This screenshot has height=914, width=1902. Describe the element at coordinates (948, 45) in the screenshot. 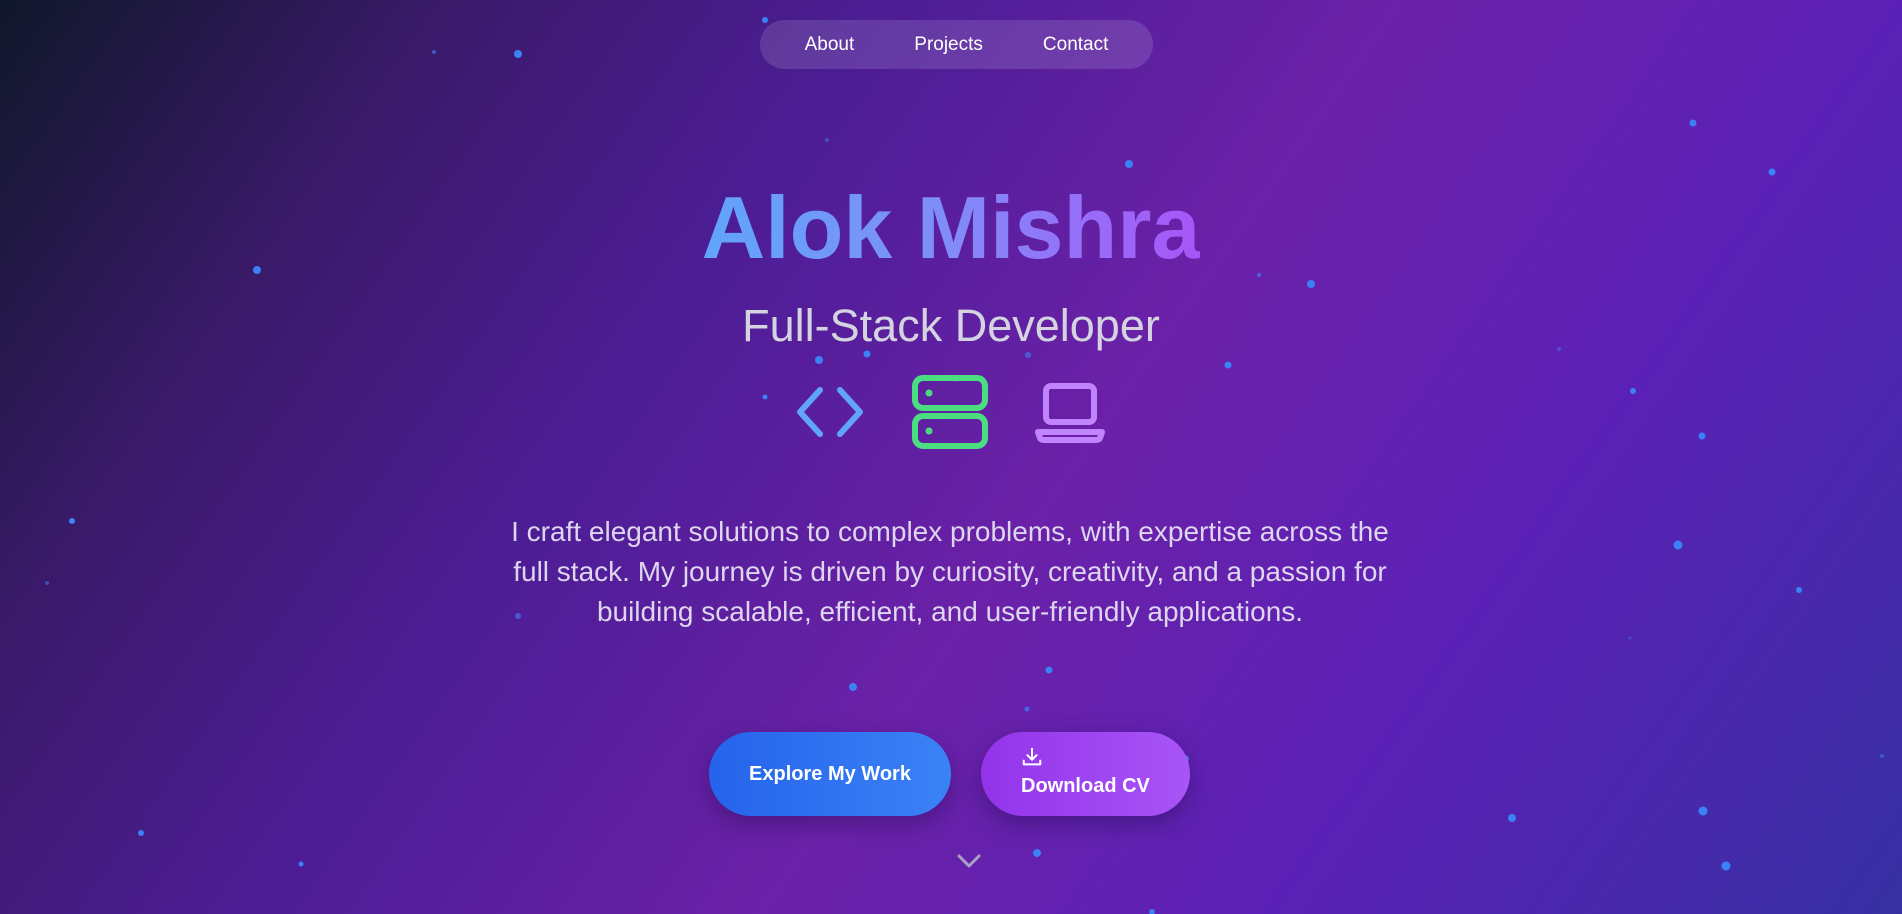

I see `nav-link-projects: Projects` at that location.